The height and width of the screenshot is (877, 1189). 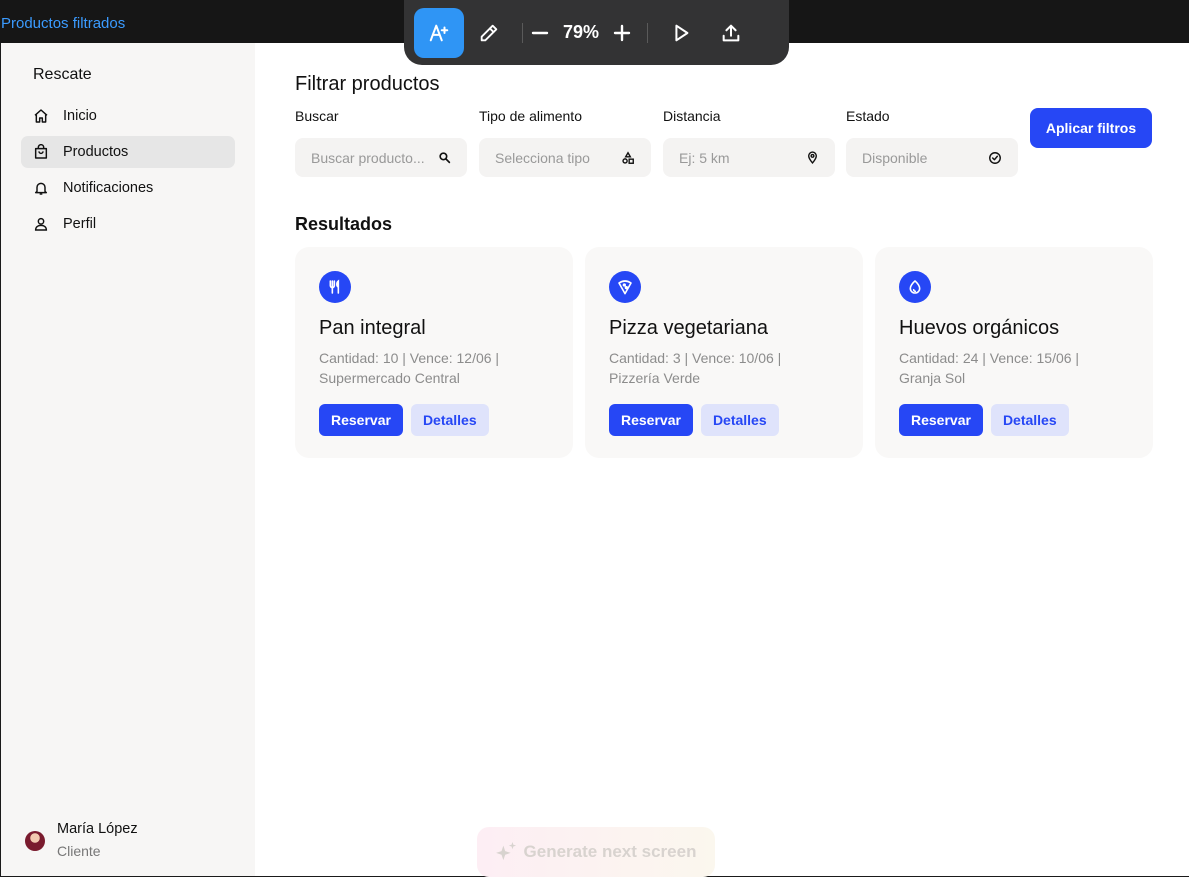 I want to click on sidebar-item-label: Perfil, so click(x=80, y=224).